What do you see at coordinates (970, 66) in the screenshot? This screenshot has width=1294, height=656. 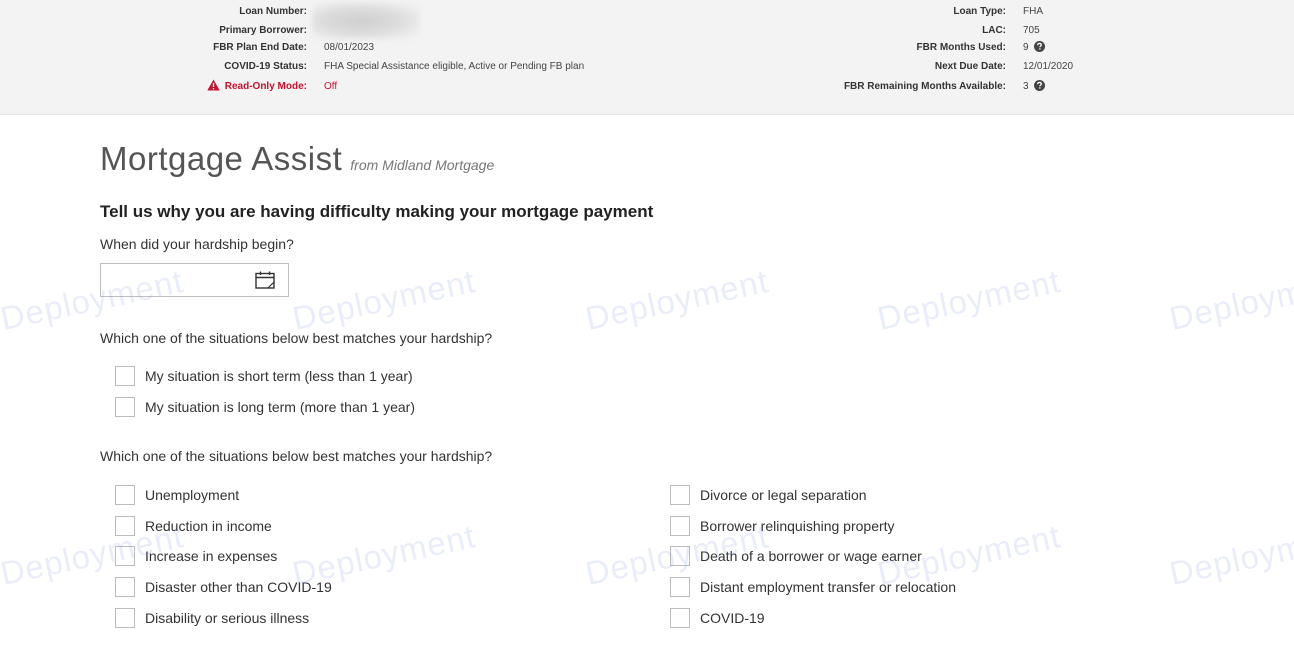 I see `next-due-label: Next Due Date:` at bounding box center [970, 66].